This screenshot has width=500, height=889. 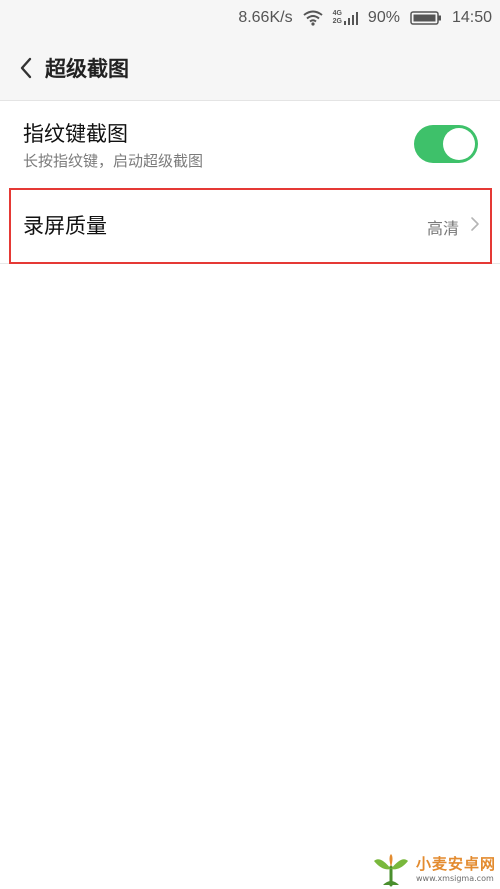 I want to click on fingerprint-screenshot-toggle, so click(x=446, y=144).